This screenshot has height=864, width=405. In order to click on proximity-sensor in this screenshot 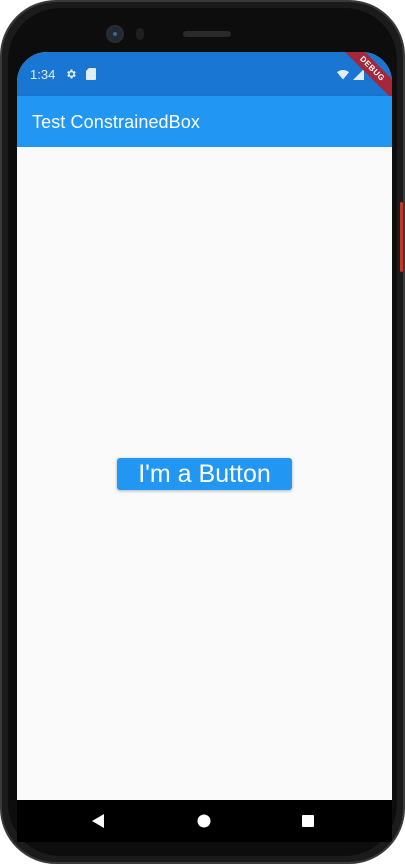, I will do `click(140, 34)`.